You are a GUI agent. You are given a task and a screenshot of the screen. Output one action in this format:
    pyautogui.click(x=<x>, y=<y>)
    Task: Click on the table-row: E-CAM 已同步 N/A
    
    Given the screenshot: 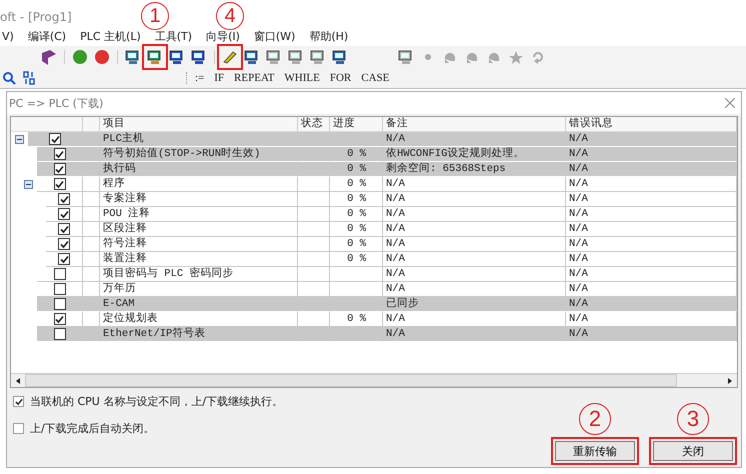 What is the action you would take?
    pyautogui.click(x=387, y=304)
    